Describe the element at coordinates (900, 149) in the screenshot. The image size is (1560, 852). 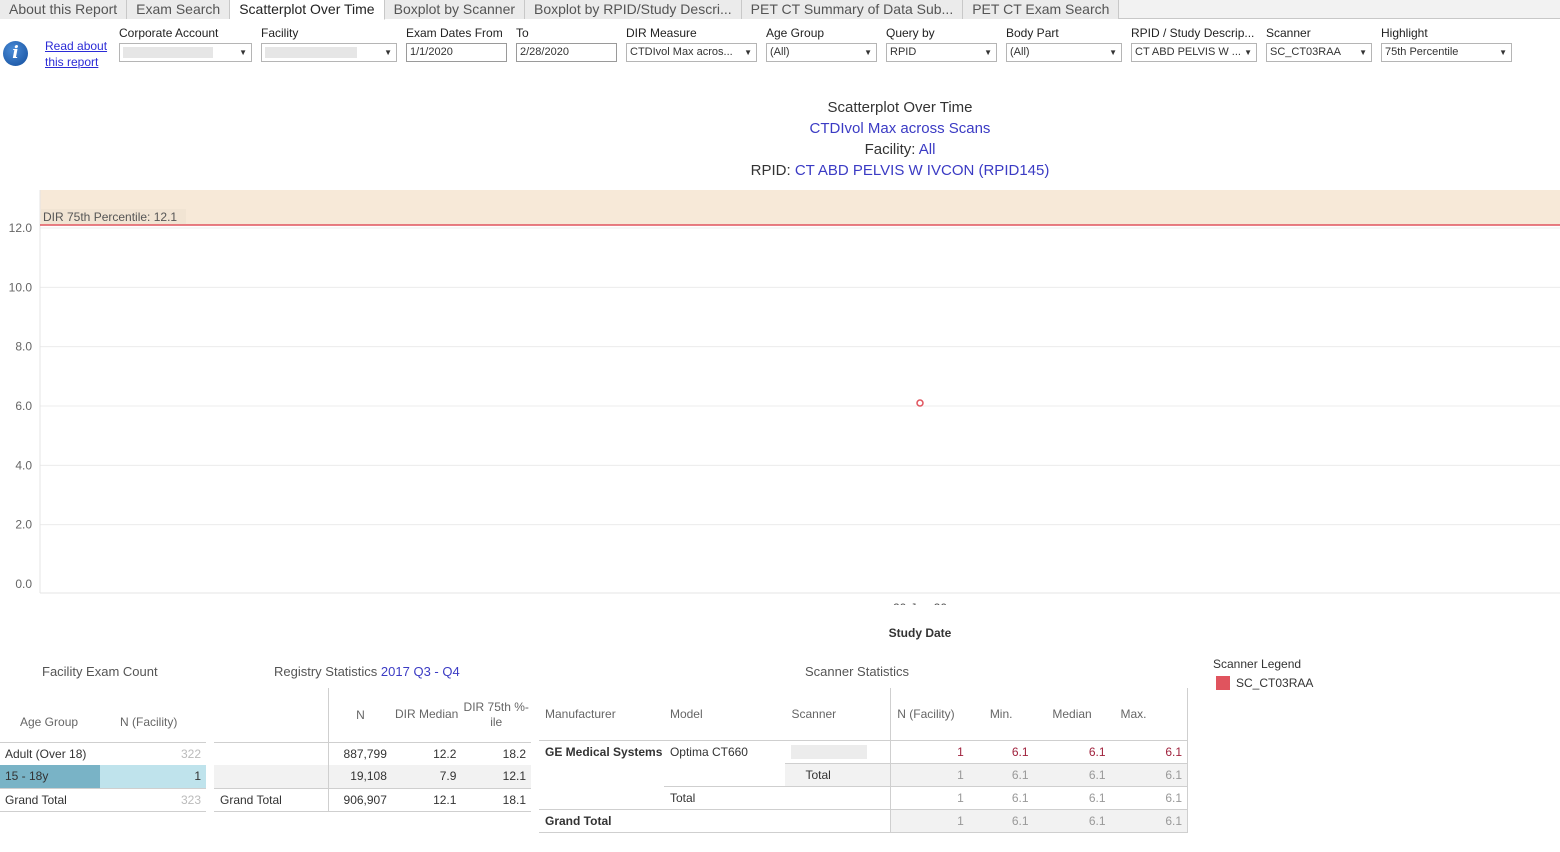
I see `chart-title-facility: Facility: All` at that location.